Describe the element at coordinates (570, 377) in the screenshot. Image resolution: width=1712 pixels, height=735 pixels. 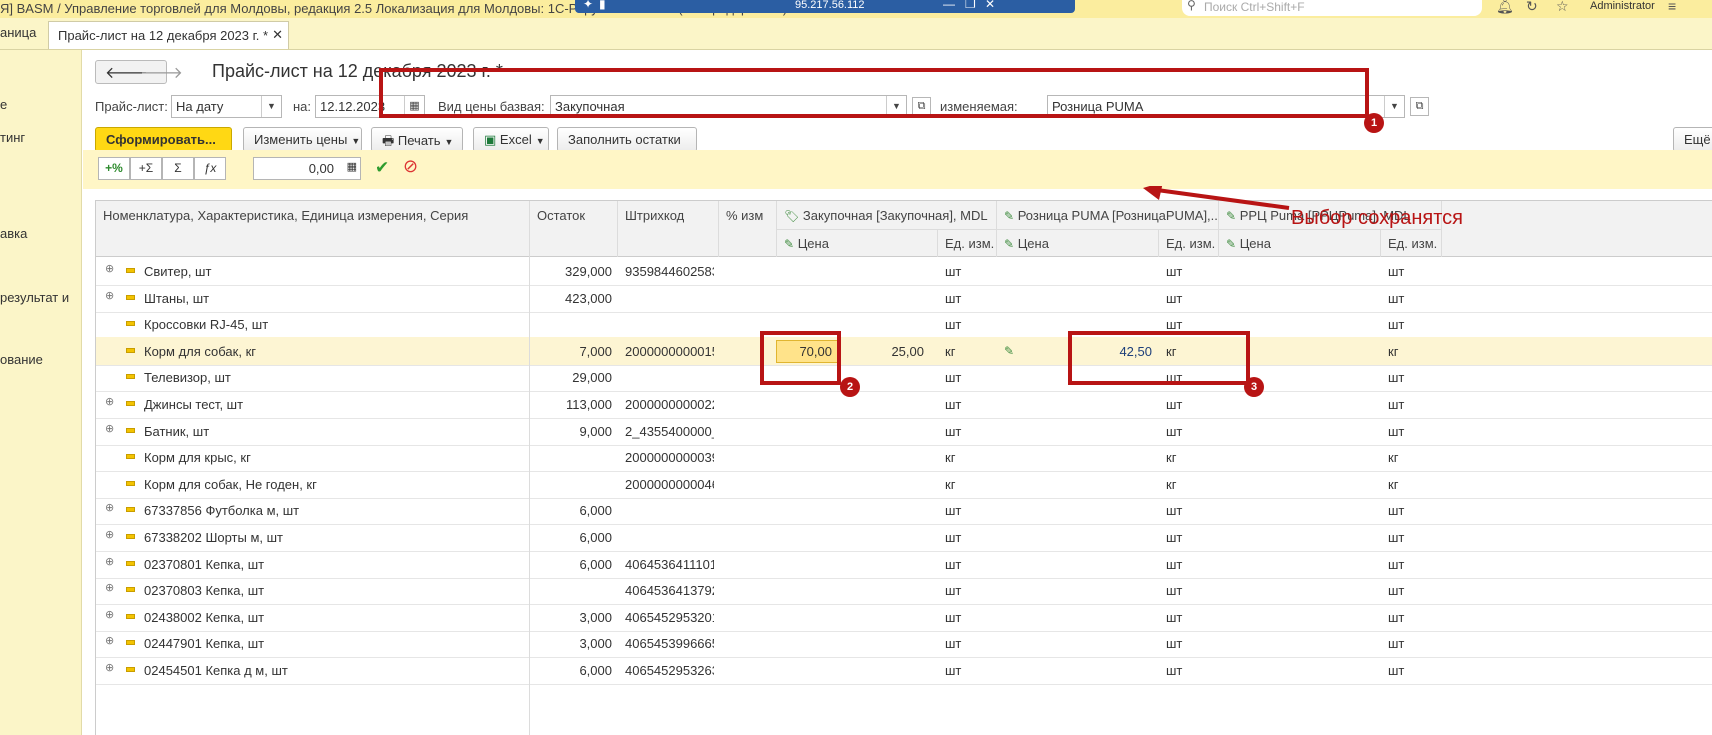
I see `cell-stock: 29,000` at that location.